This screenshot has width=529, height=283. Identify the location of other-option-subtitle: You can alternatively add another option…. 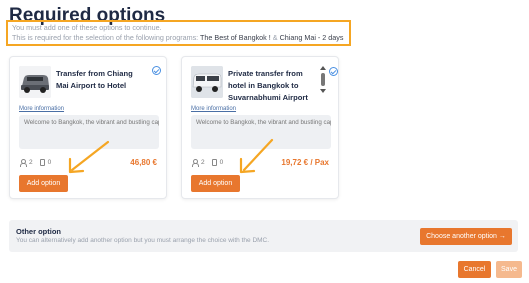
(143, 240).